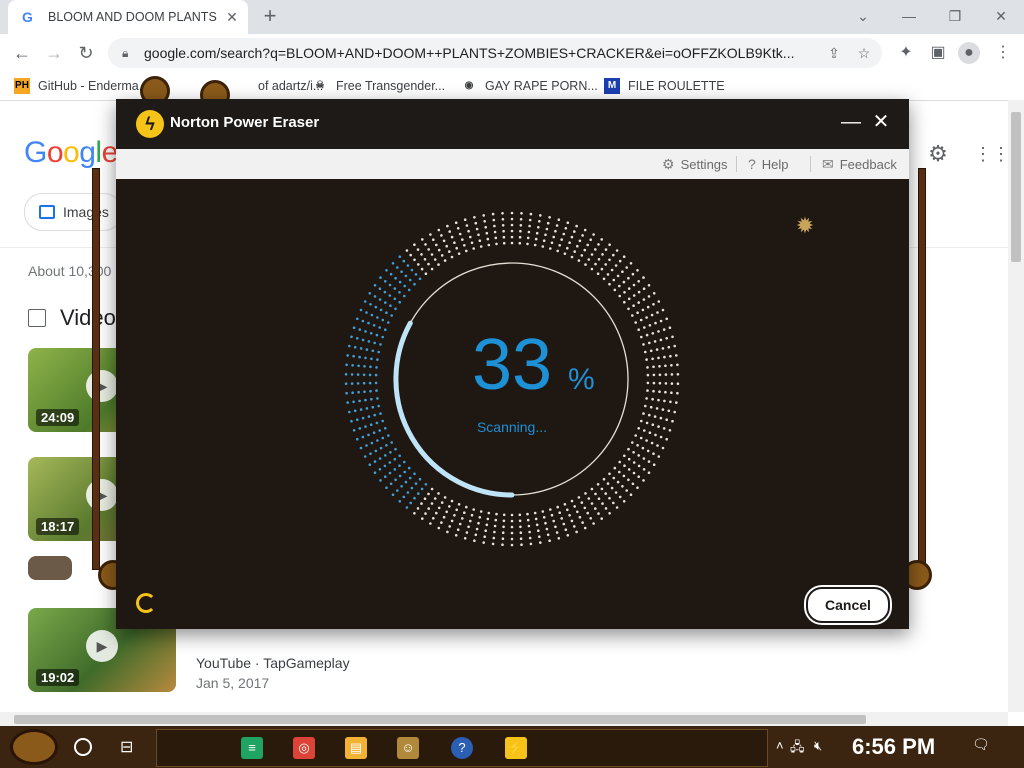 The image size is (1024, 768). Describe the element at coordinates (938, 154) in the screenshot. I see `settings-gear-icon: ⚙` at that location.